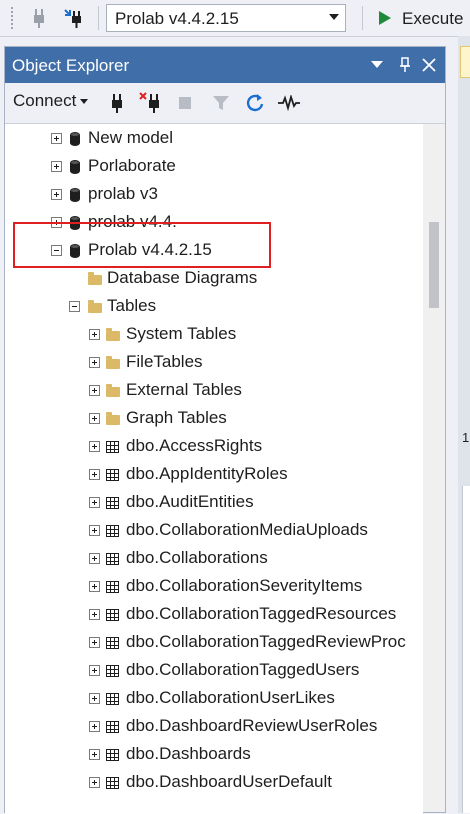 Image resolution: width=470 pixels, height=814 pixels. I want to click on tree-node-table: dbo.CollaborationTaggedUsers, so click(214, 672).